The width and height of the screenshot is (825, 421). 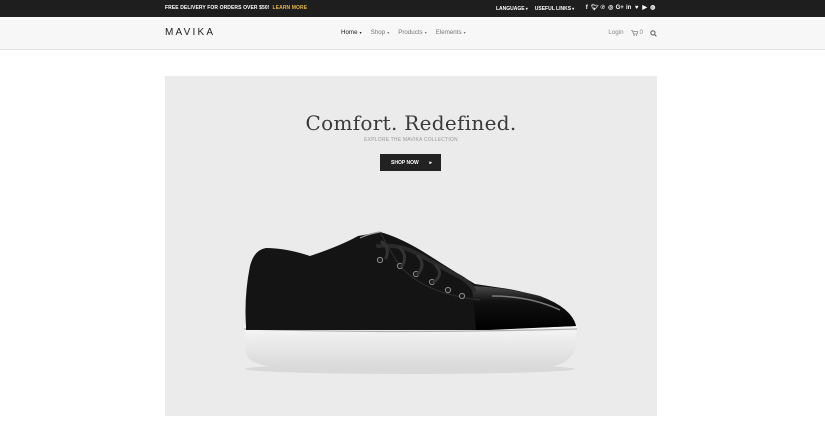 I want to click on linkedin-icon: in, so click(x=628, y=8).